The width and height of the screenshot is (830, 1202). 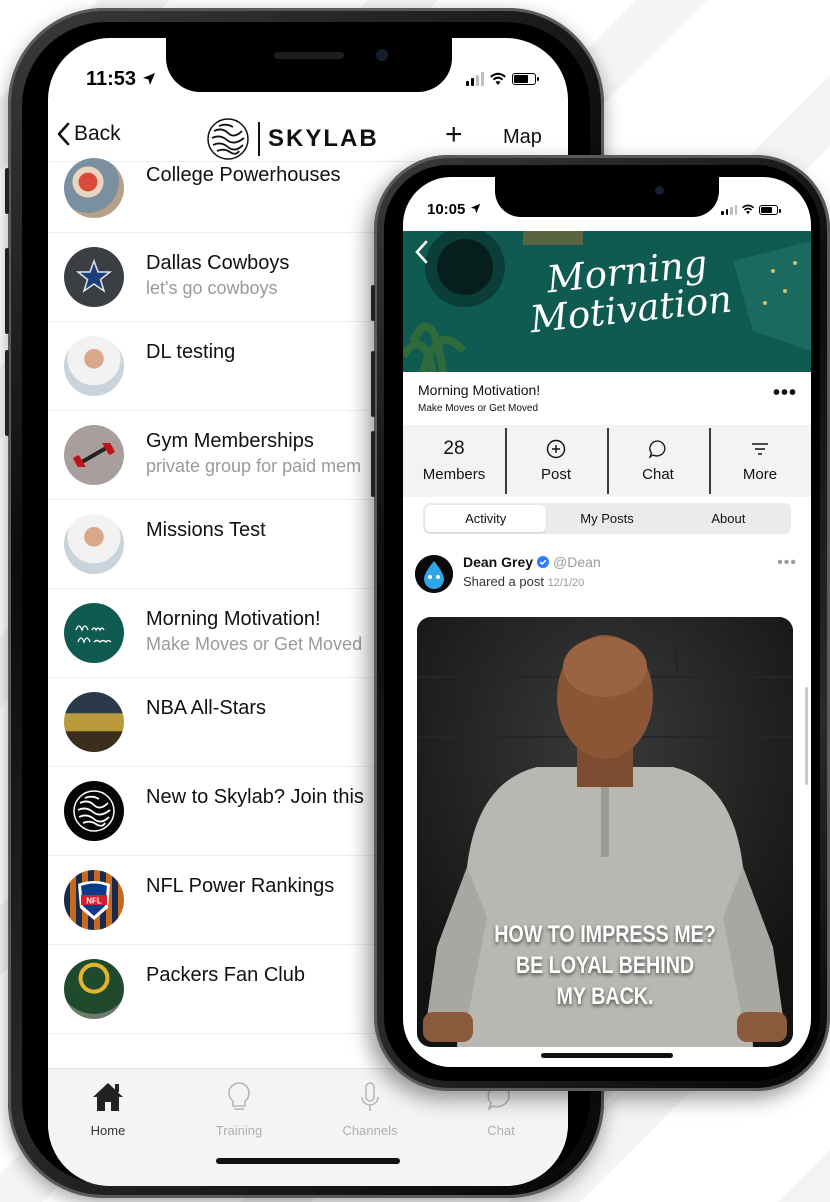 I want to click on status-time-text: 11:53, so click(x=111, y=79).